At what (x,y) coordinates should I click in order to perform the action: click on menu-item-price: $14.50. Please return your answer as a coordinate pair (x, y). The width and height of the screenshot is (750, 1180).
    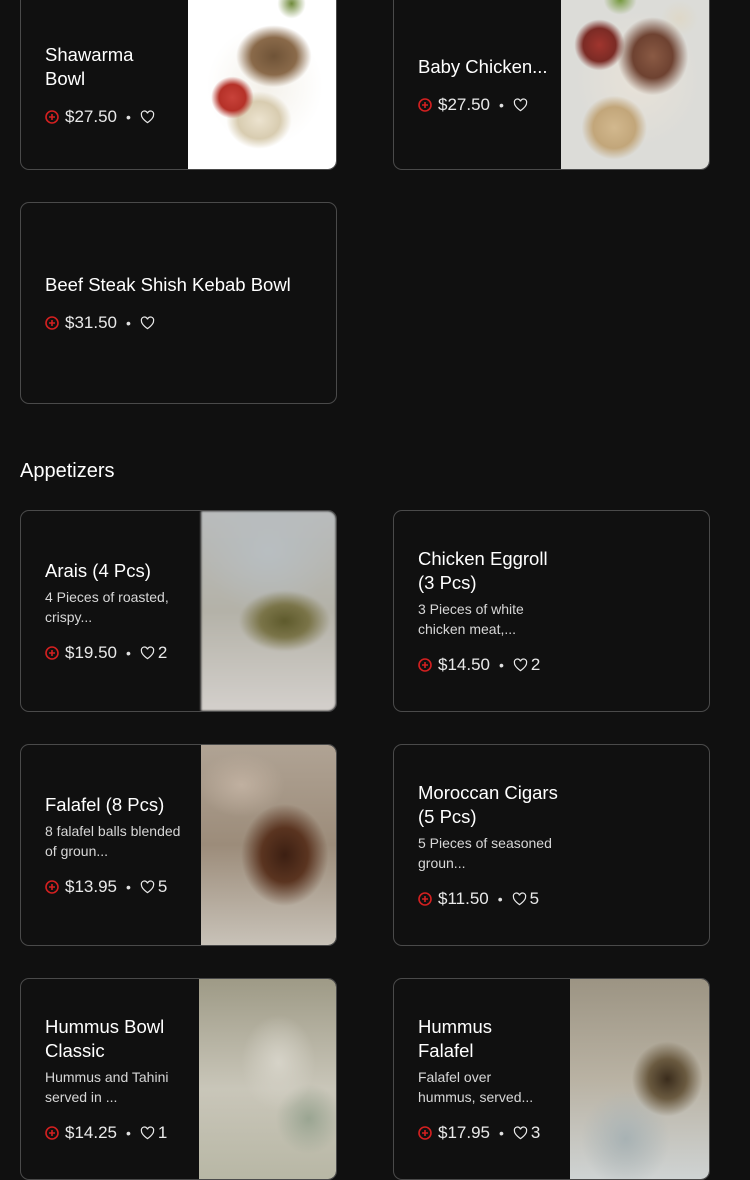
    Looking at the image, I should click on (464, 664).